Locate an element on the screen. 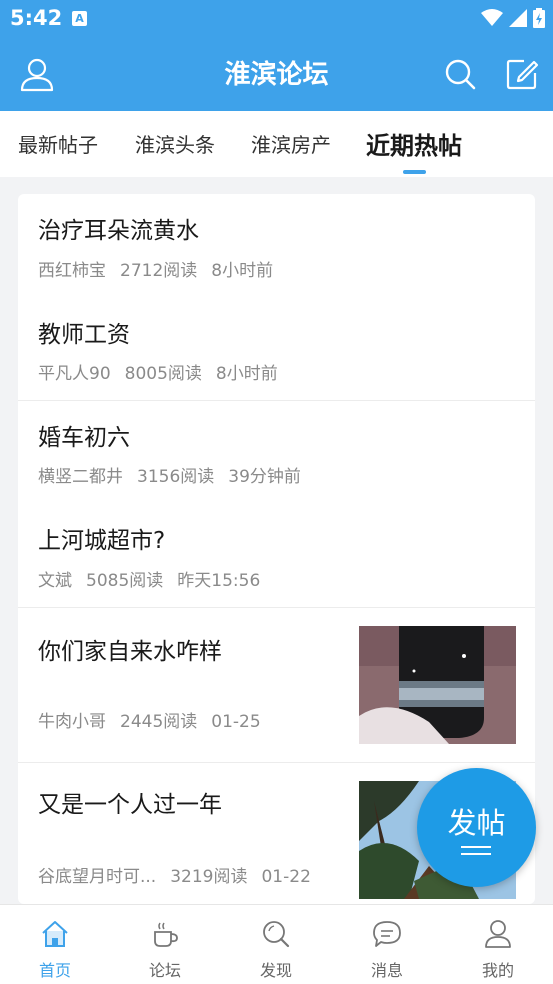  nav-label: 首页 is located at coordinates (54, 970).